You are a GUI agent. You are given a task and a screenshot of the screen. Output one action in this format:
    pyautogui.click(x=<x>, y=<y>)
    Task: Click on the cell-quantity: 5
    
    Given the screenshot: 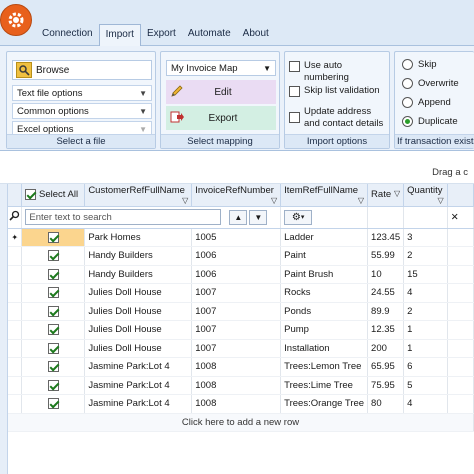 What is the action you would take?
    pyautogui.click(x=425, y=385)
    